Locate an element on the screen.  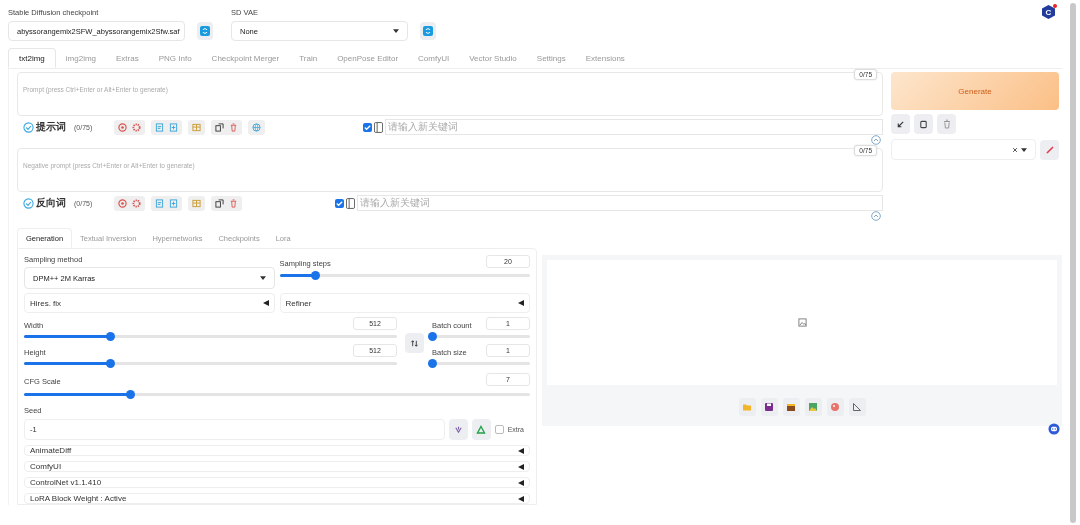
image-button is located at coordinates (813, 407).